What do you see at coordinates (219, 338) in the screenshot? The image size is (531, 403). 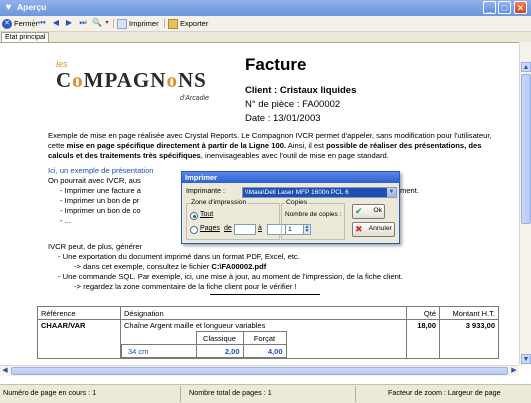 I see `sub-header-classique: Classique` at bounding box center [219, 338].